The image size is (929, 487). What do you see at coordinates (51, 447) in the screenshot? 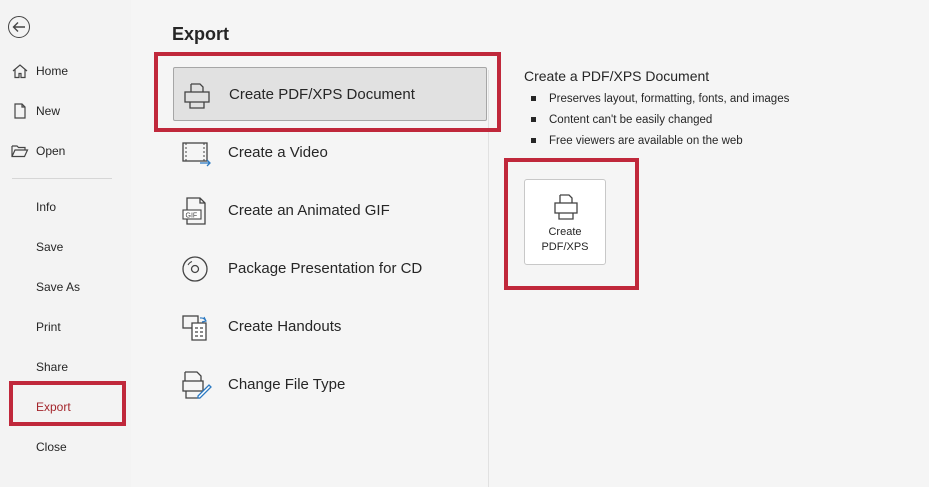
I see `nav-close-label: Close` at bounding box center [51, 447].